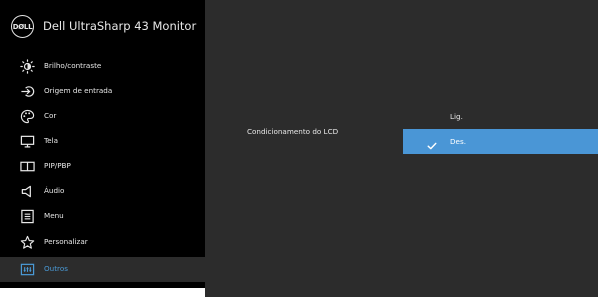 The width and height of the screenshot is (598, 297). Describe the element at coordinates (66, 241) in the screenshot. I see `menu-label: Personalizar` at that location.